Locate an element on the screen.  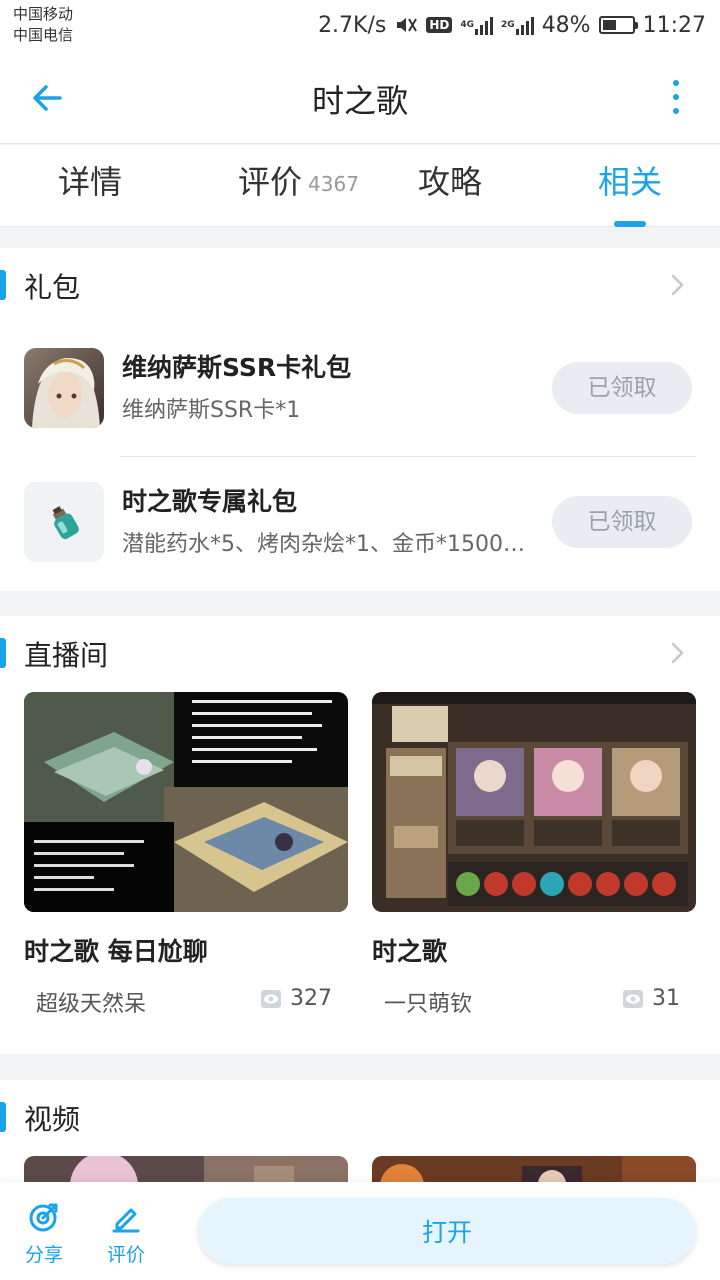
live-stream-card: 时之歌 一只萌钦 31 is located at coordinates (534, 859).